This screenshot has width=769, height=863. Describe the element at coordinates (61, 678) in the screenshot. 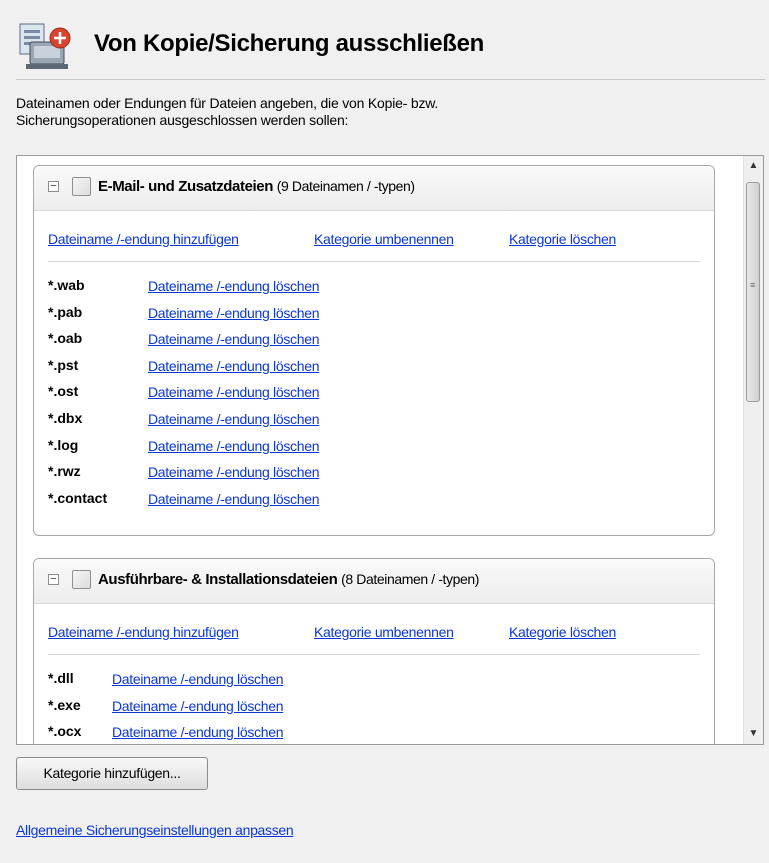

I see `file-extension: *.dll` at that location.